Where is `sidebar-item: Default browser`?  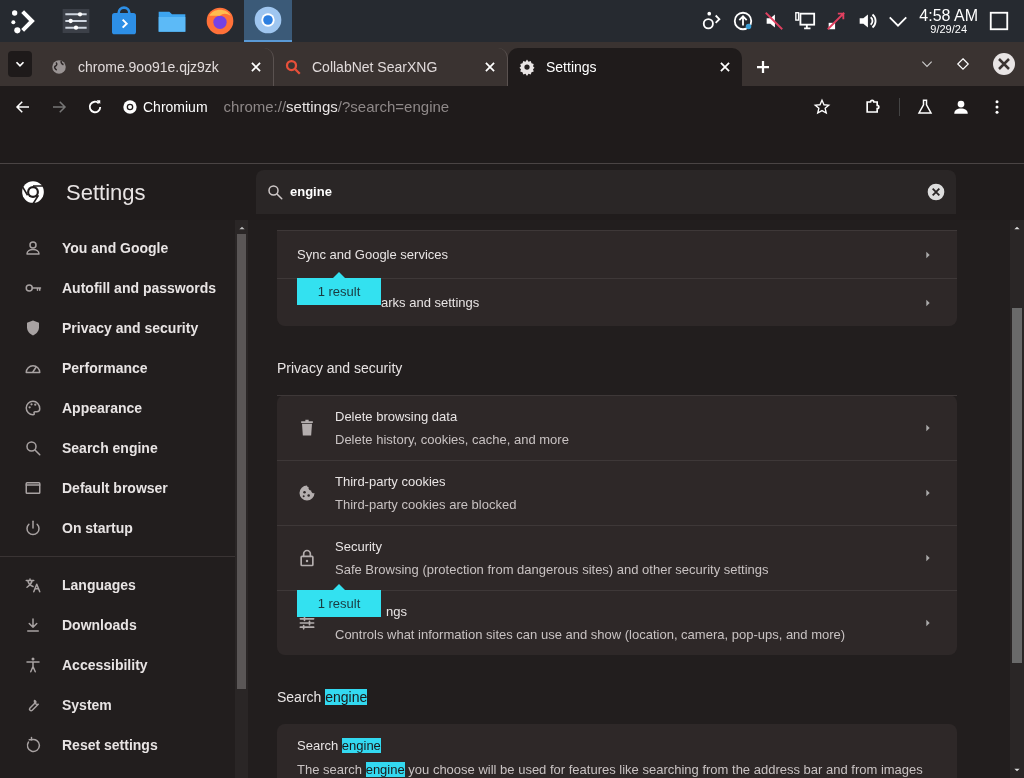 sidebar-item: Default browser is located at coordinates (117, 488).